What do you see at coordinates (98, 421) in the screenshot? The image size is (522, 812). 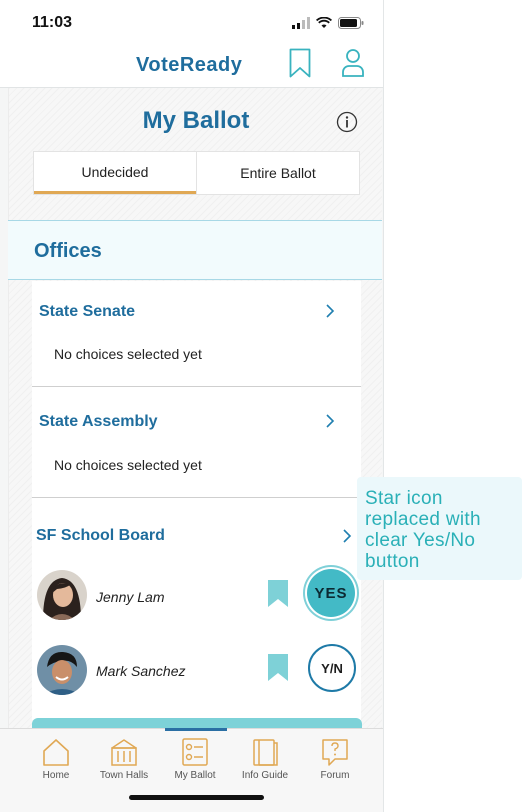 I see `office-name: State Assembly` at bounding box center [98, 421].